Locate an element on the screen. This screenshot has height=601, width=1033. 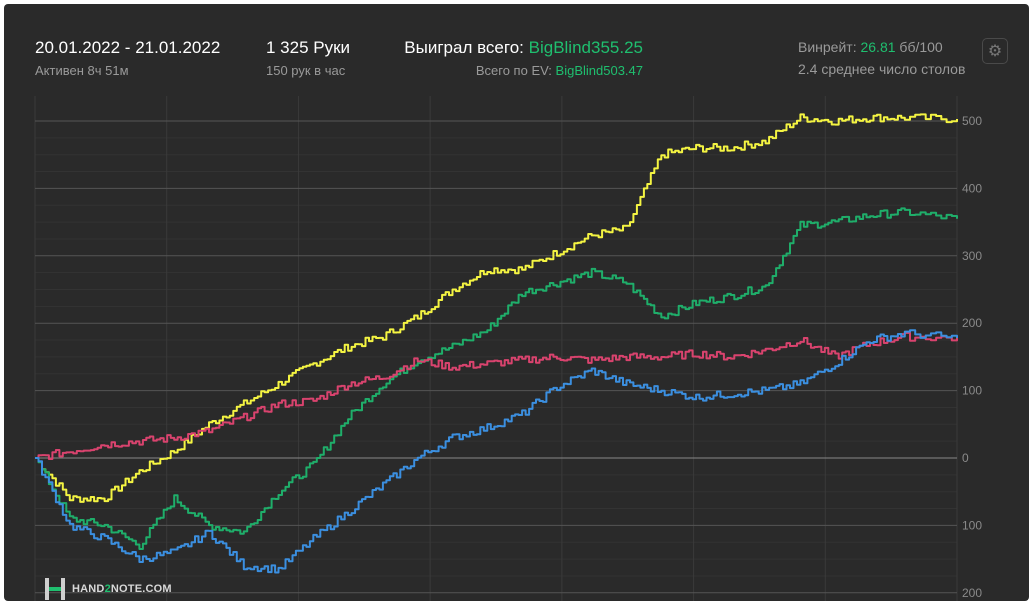
brand-logo: HAND2NOTE.COM is located at coordinates (108, 589).